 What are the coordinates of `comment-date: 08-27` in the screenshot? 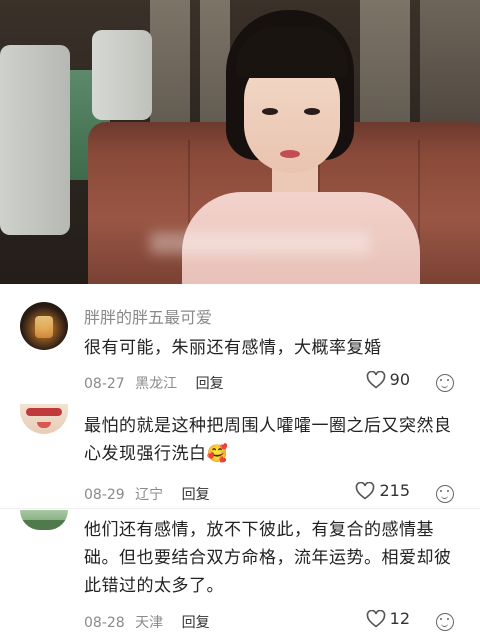 It's located at (104, 384).